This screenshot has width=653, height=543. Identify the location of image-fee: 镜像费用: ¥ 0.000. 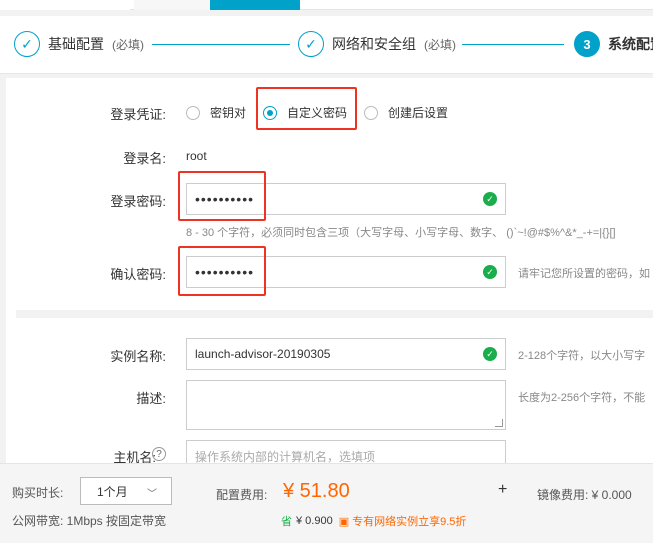
(584, 495).